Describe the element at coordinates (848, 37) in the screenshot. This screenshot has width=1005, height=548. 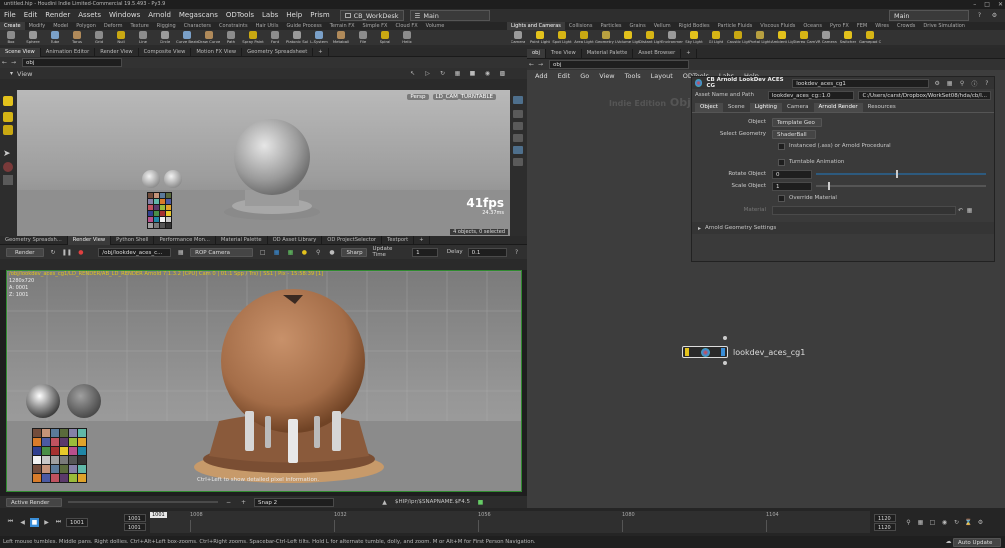
I see `shelf-right-tool-switcher: Switcher` at that location.